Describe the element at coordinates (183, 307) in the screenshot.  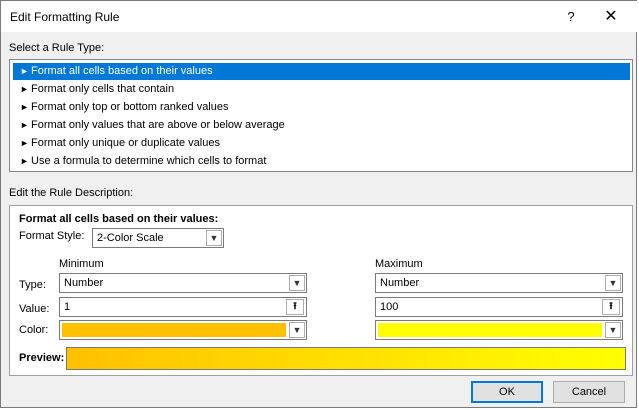
I see `minimum-value-input: 1 ⭱` at that location.